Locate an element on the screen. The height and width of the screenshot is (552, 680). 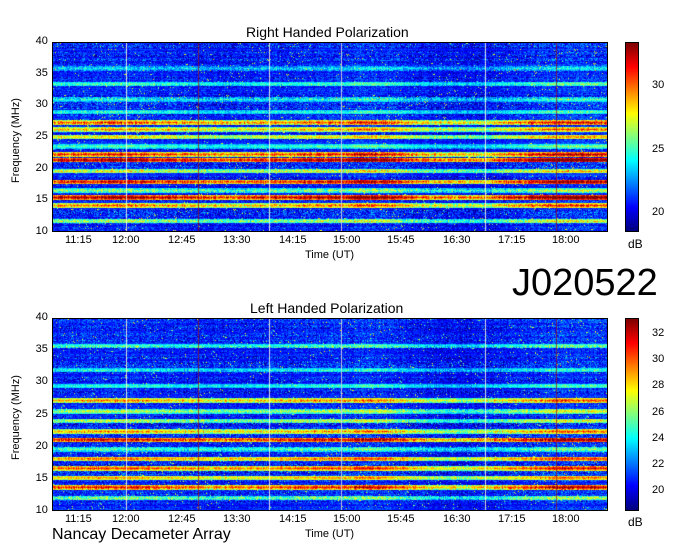
top-colorbar-canvas is located at coordinates (632, 137).